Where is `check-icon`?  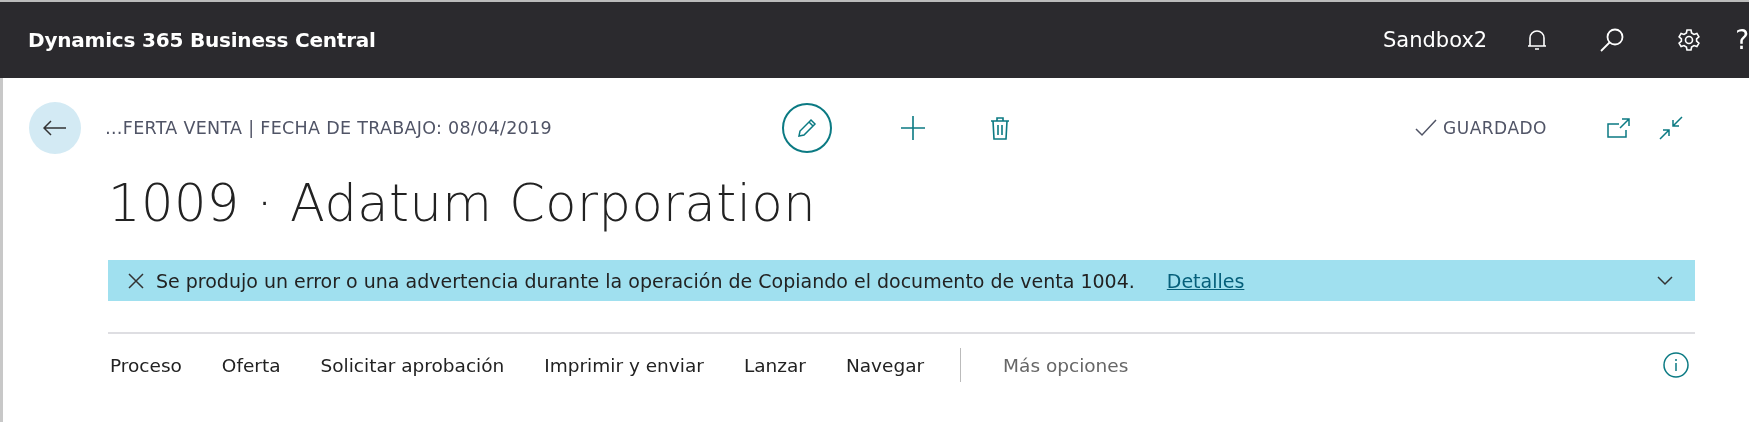 check-icon is located at coordinates (1426, 128).